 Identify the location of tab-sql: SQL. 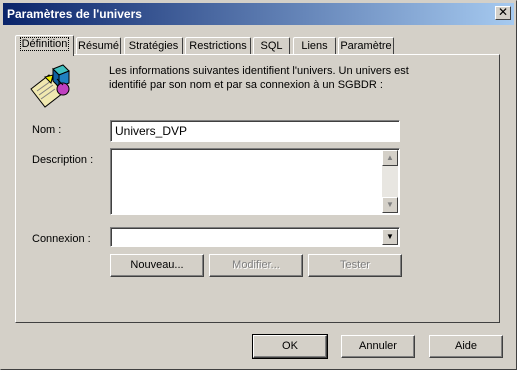
(271, 46).